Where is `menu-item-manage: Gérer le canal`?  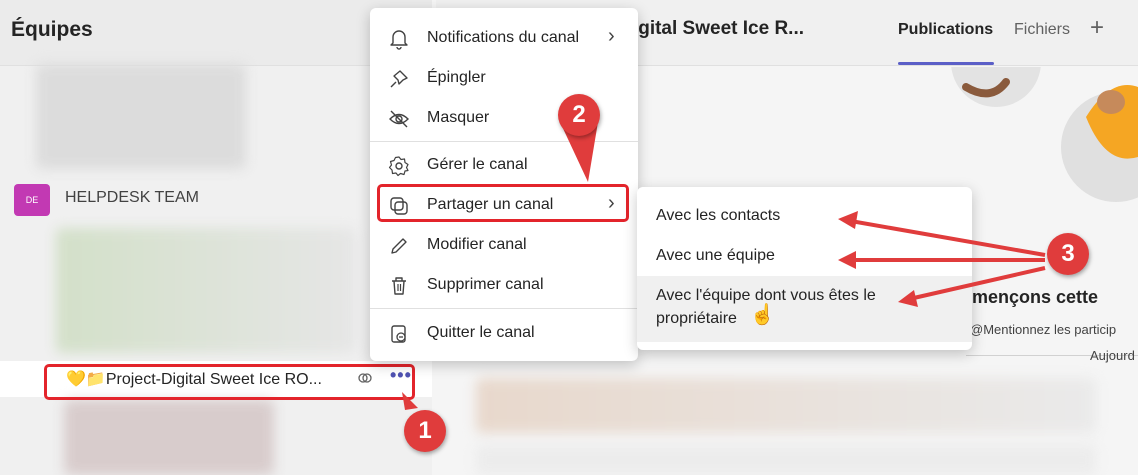
menu-item-manage: Gérer le canal is located at coordinates (504, 165).